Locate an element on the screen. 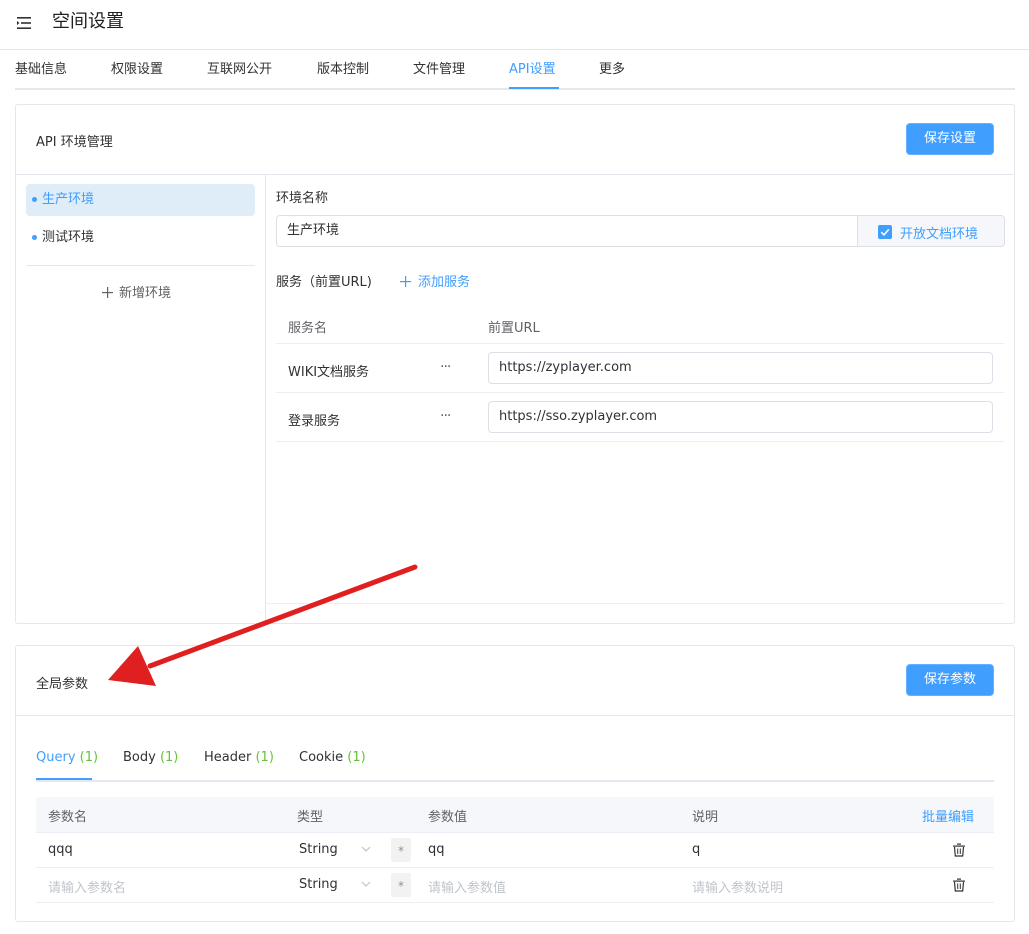 The width and height of the screenshot is (1029, 934). col-type: 类型 is located at coordinates (310, 817).